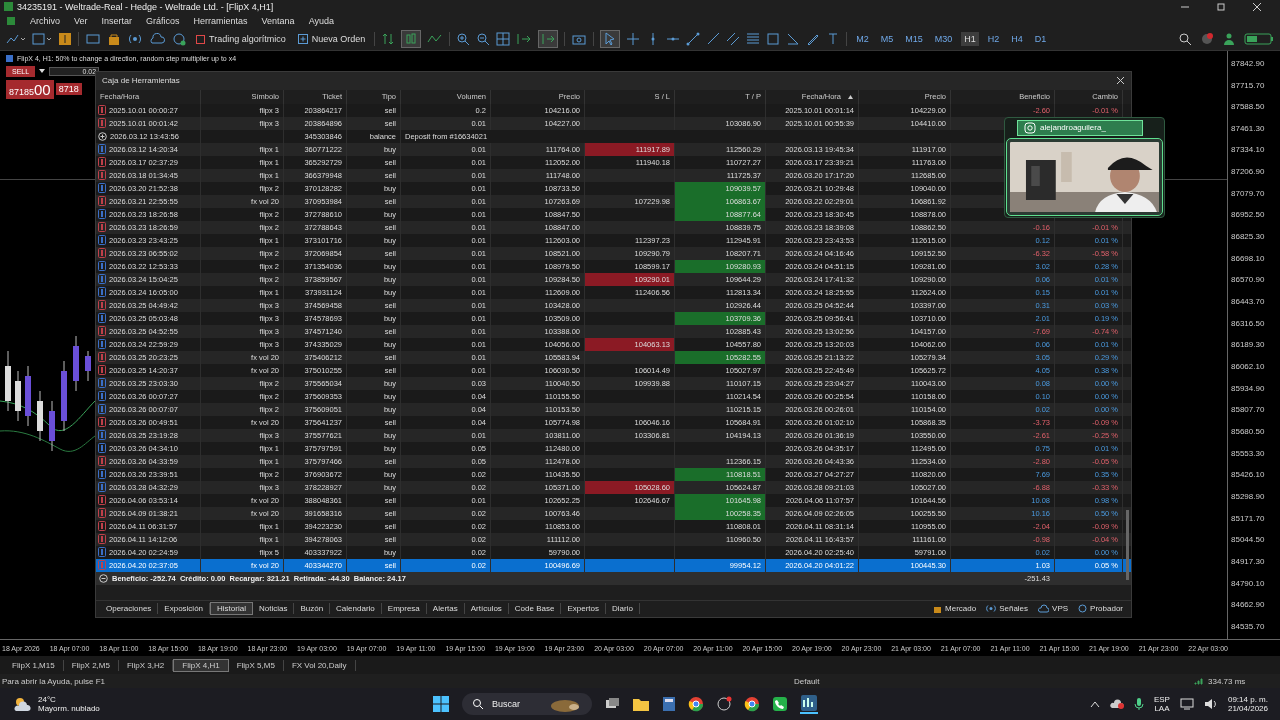  Describe the element at coordinates (483, 39) in the screenshot. I see `zoom-out-icon` at that location.